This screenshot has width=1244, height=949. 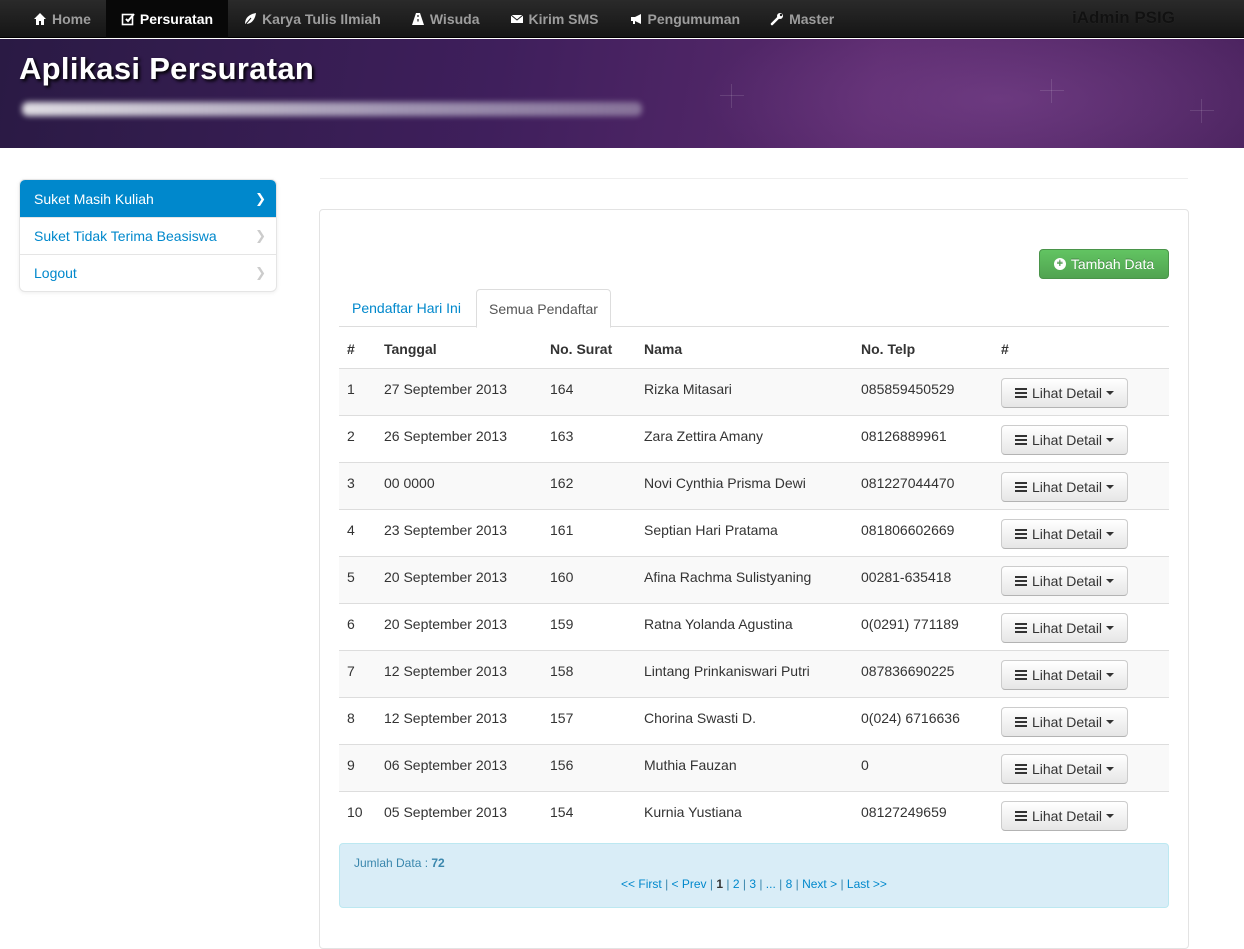 What do you see at coordinates (454, 19) in the screenshot?
I see `nav-item-label: Wisuda` at bounding box center [454, 19].